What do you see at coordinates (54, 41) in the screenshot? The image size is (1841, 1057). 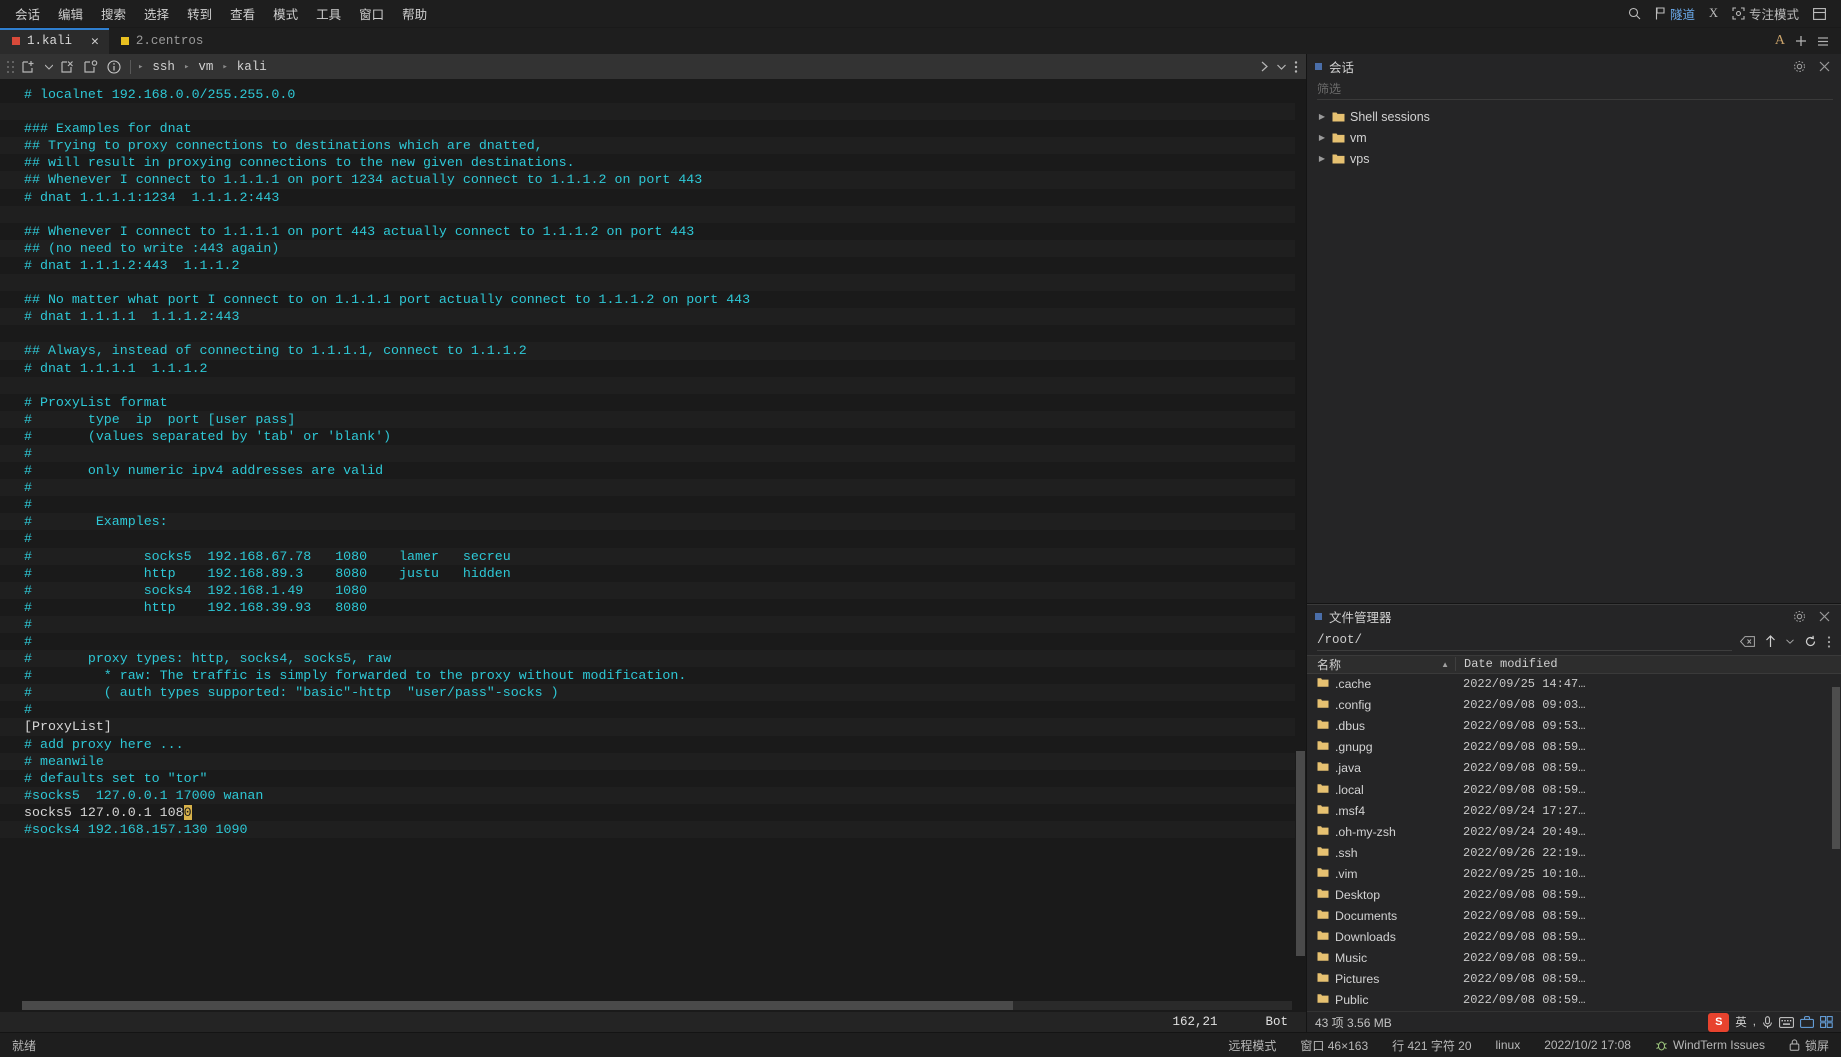 I see `tab-kali: 1.kali ✕` at bounding box center [54, 41].